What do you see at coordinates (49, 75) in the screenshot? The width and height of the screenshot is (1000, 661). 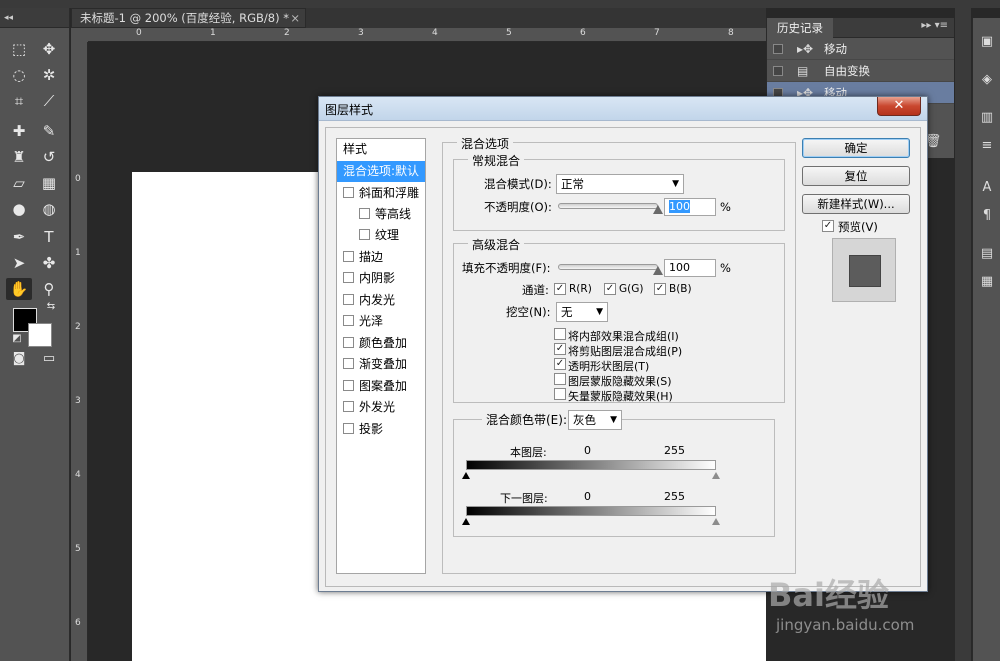 I see `magic-wand-tool-icon: ✲` at bounding box center [49, 75].